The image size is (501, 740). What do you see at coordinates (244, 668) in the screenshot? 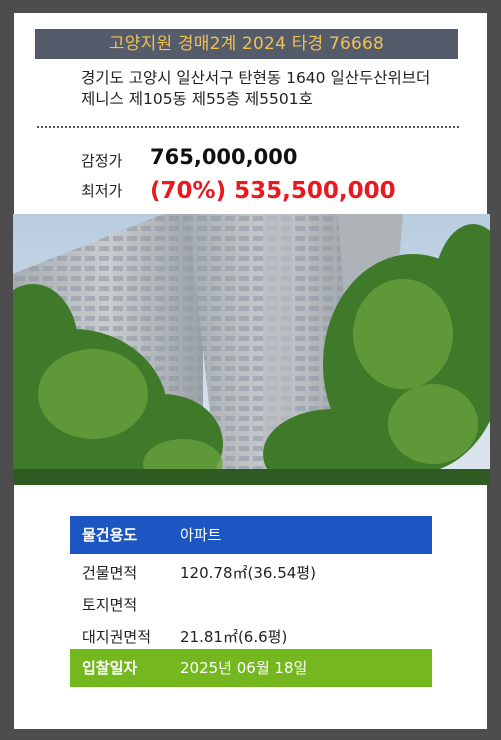
I see `bid-date-value: 2025년 06월 18일` at bounding box center [244, 668].